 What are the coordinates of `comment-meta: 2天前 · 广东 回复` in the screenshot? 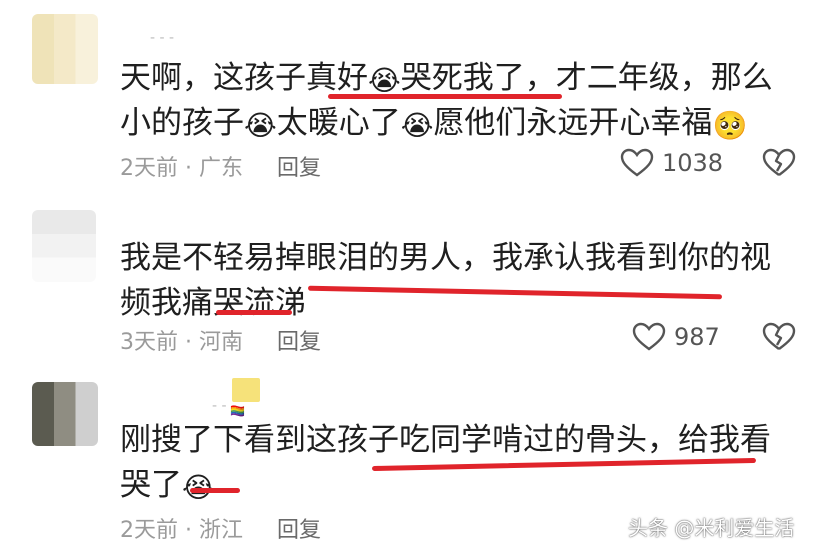 It's located at (220, 166).